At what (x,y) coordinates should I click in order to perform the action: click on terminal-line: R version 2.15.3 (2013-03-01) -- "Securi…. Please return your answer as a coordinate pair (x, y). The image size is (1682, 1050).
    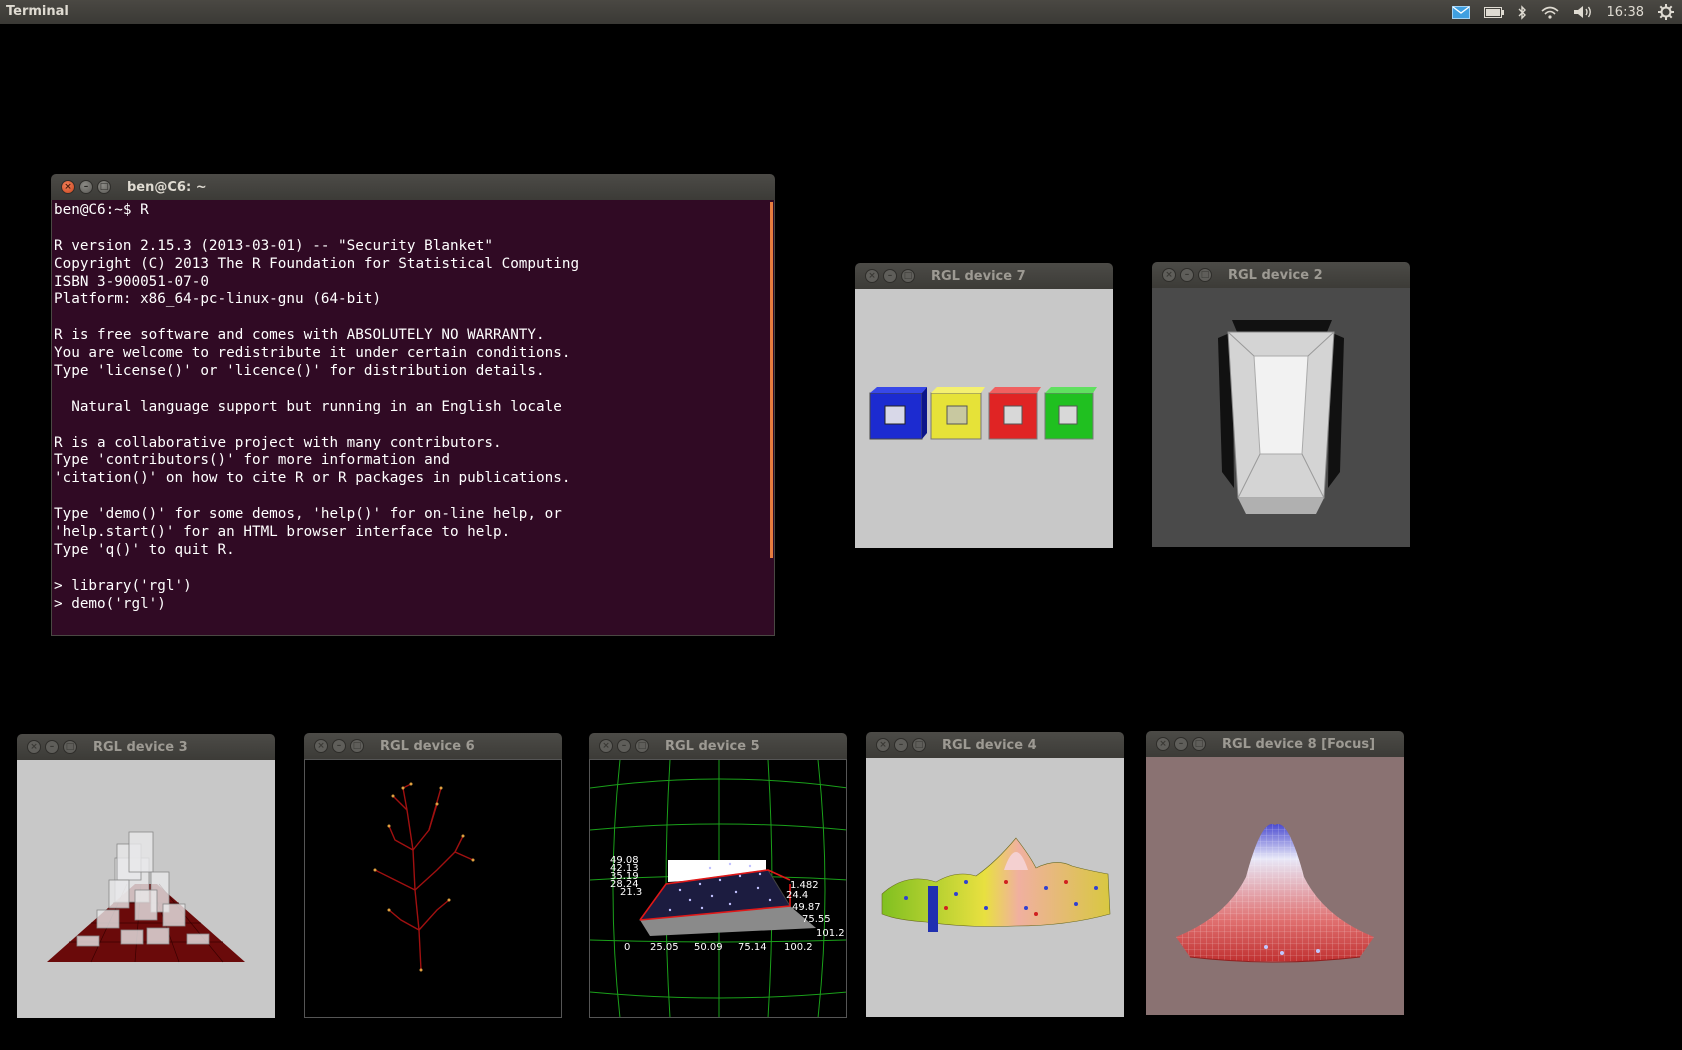
    Looking at the image, I should click on (273, 245).